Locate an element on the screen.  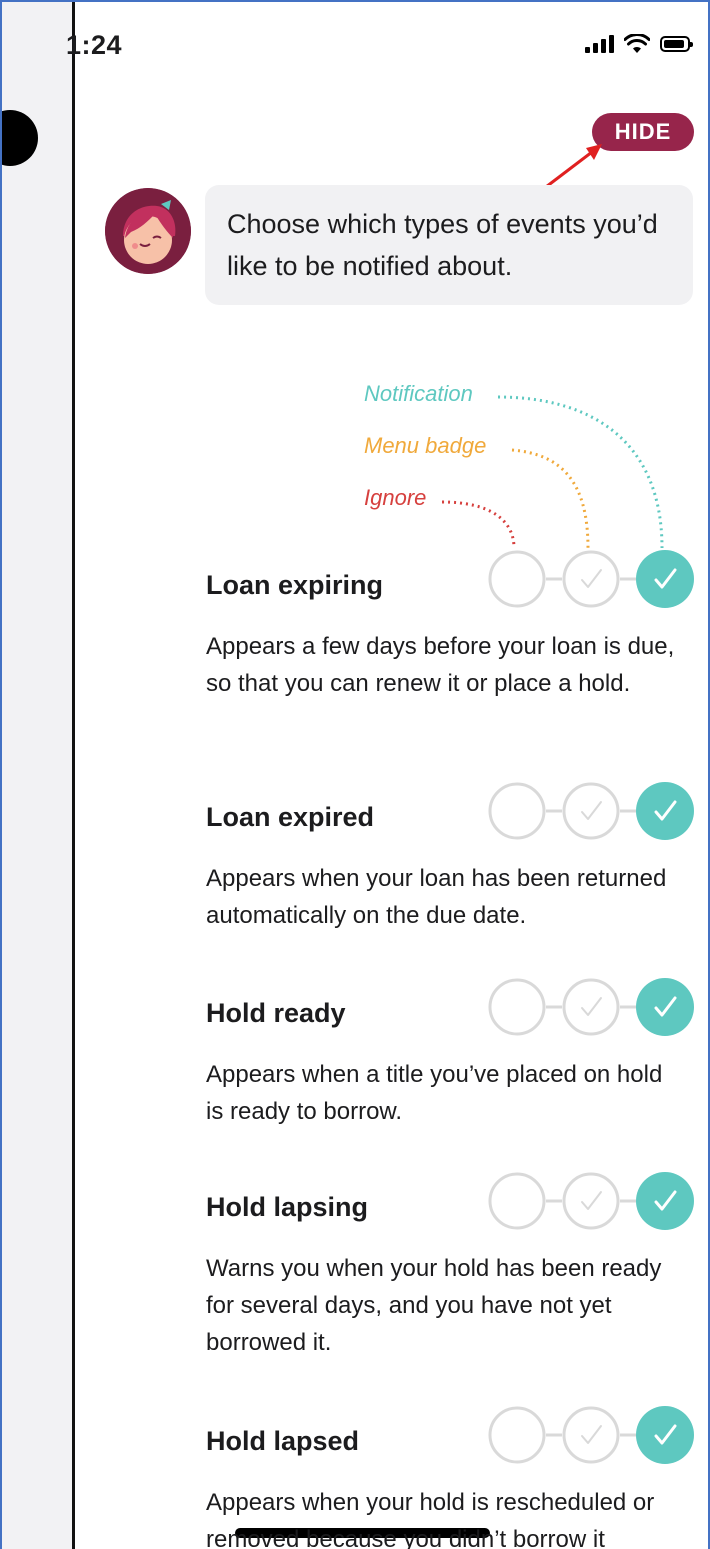
status-icons is located at coordinates (639, 44).